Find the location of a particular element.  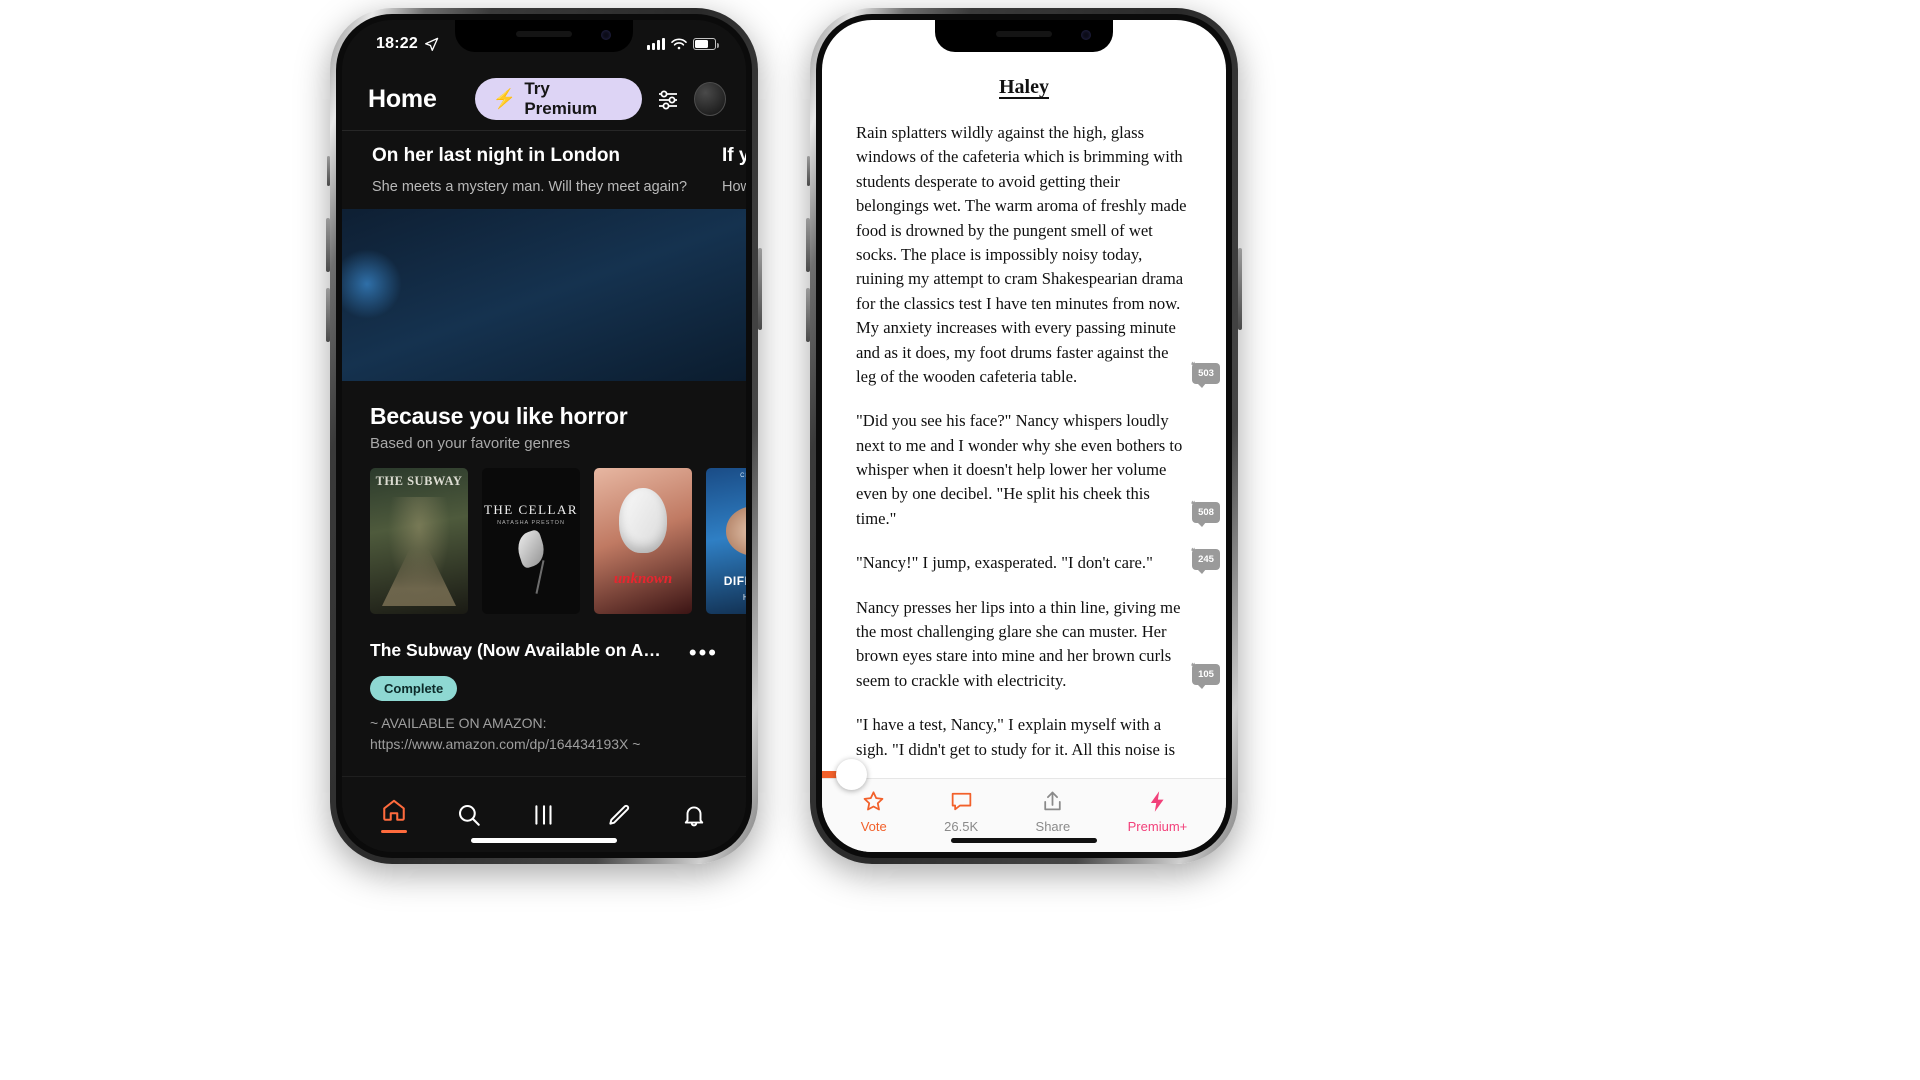

wifi-icon is located at coordinates (679, 44).